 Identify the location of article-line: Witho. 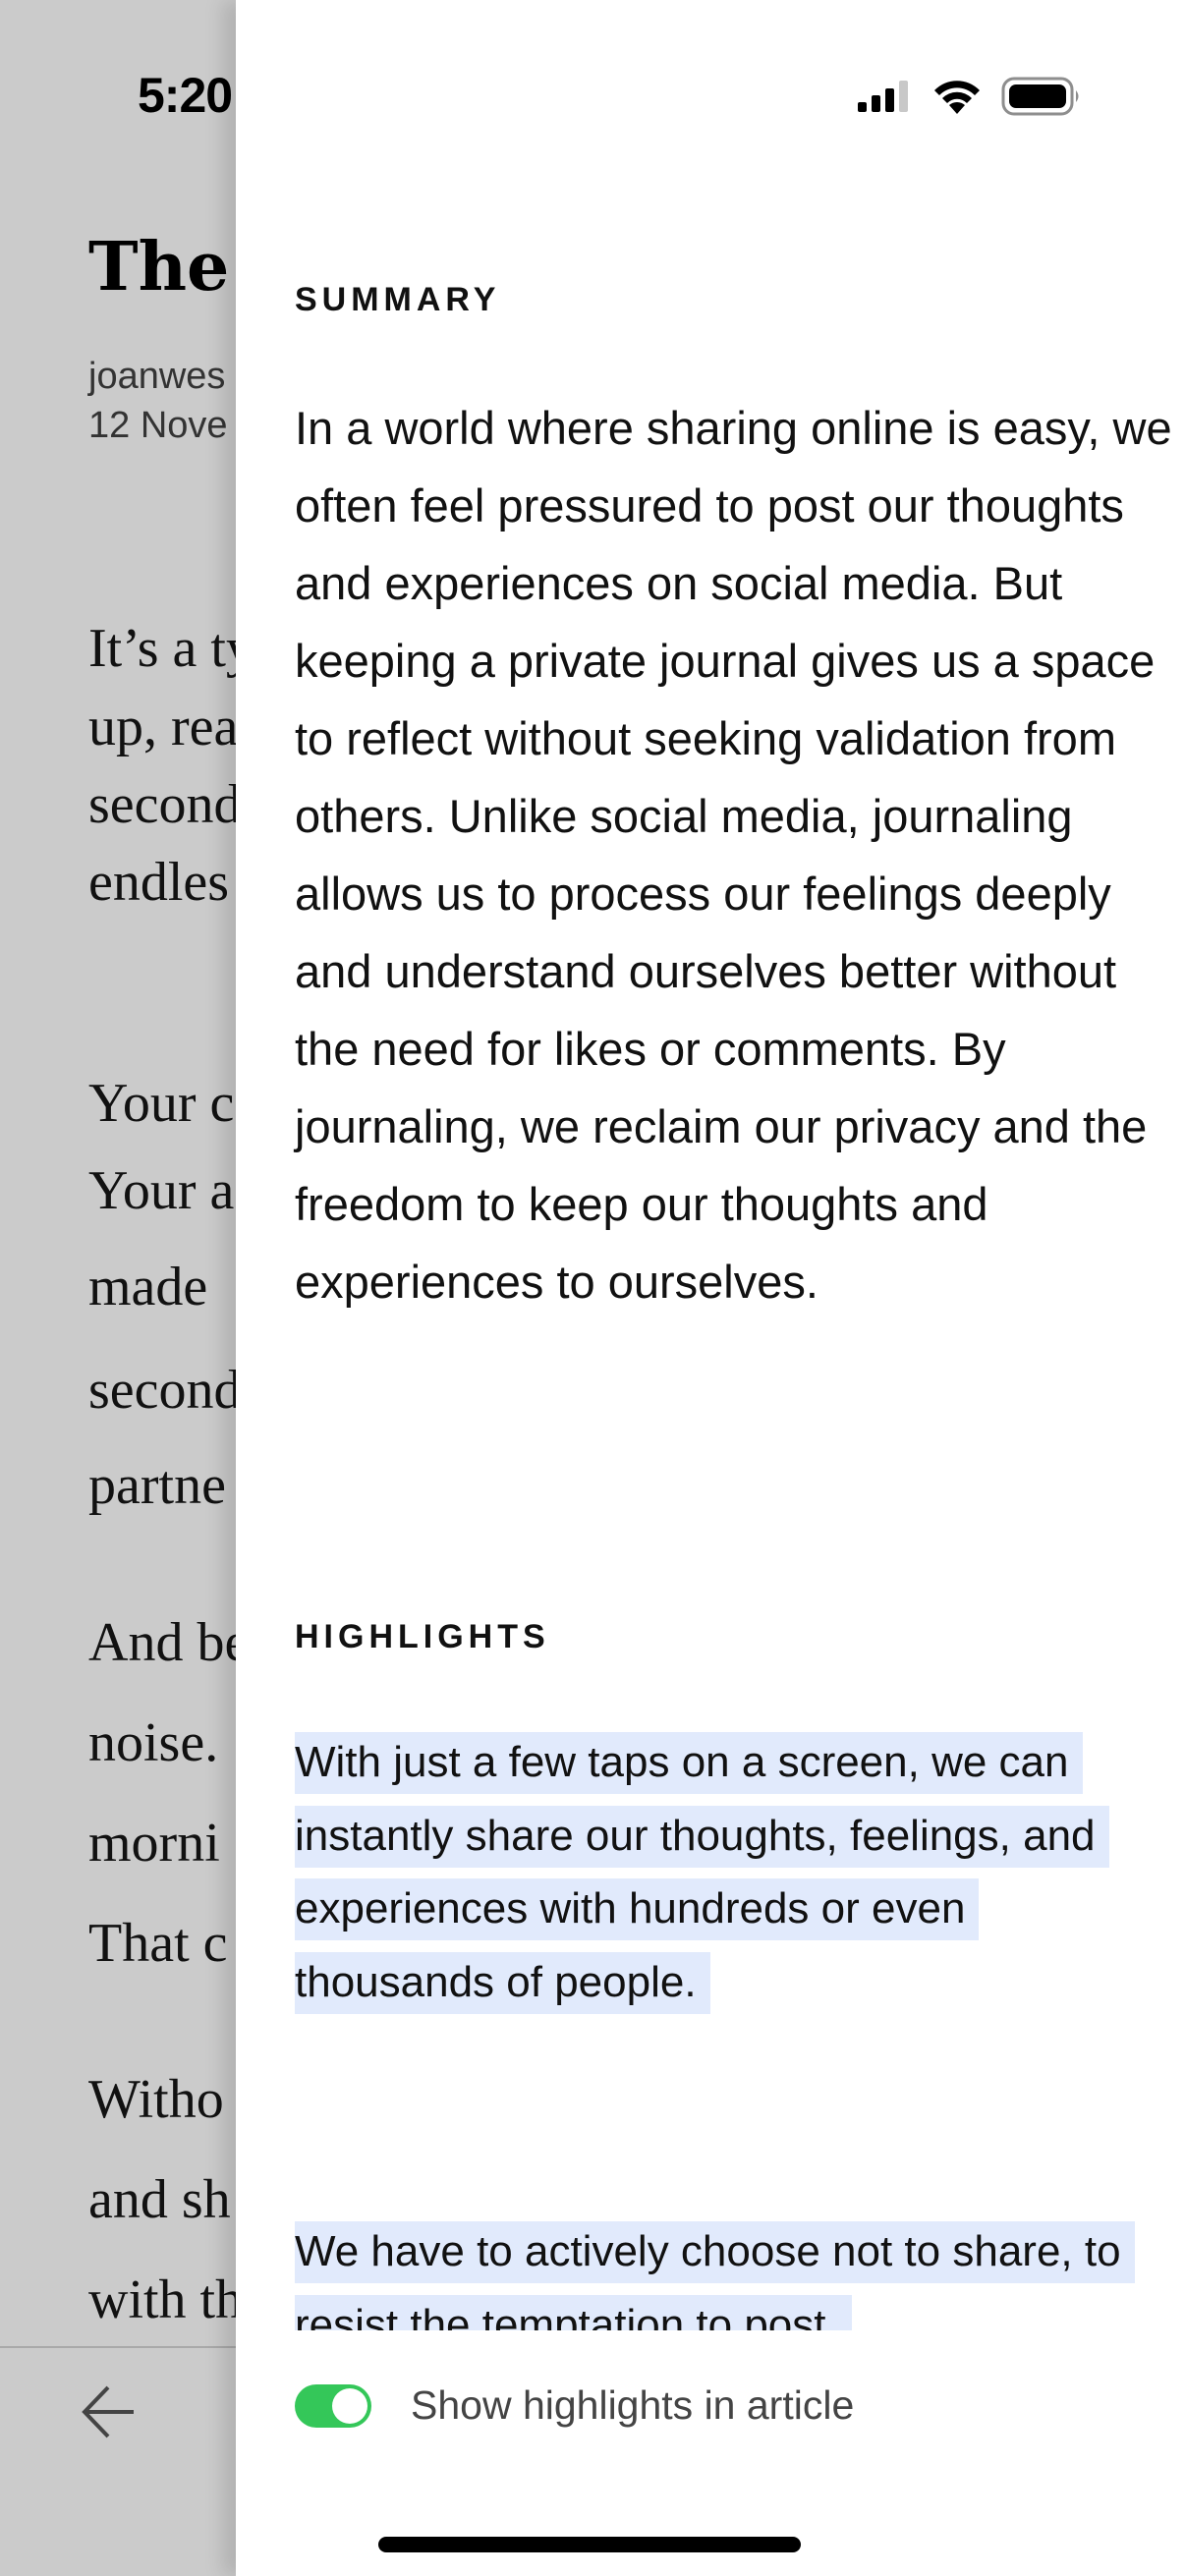
(156, 2099).